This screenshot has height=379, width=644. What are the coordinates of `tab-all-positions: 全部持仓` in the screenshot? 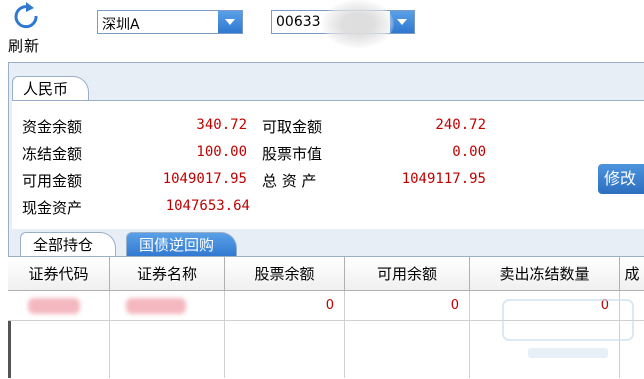 It's located at (68, 244).